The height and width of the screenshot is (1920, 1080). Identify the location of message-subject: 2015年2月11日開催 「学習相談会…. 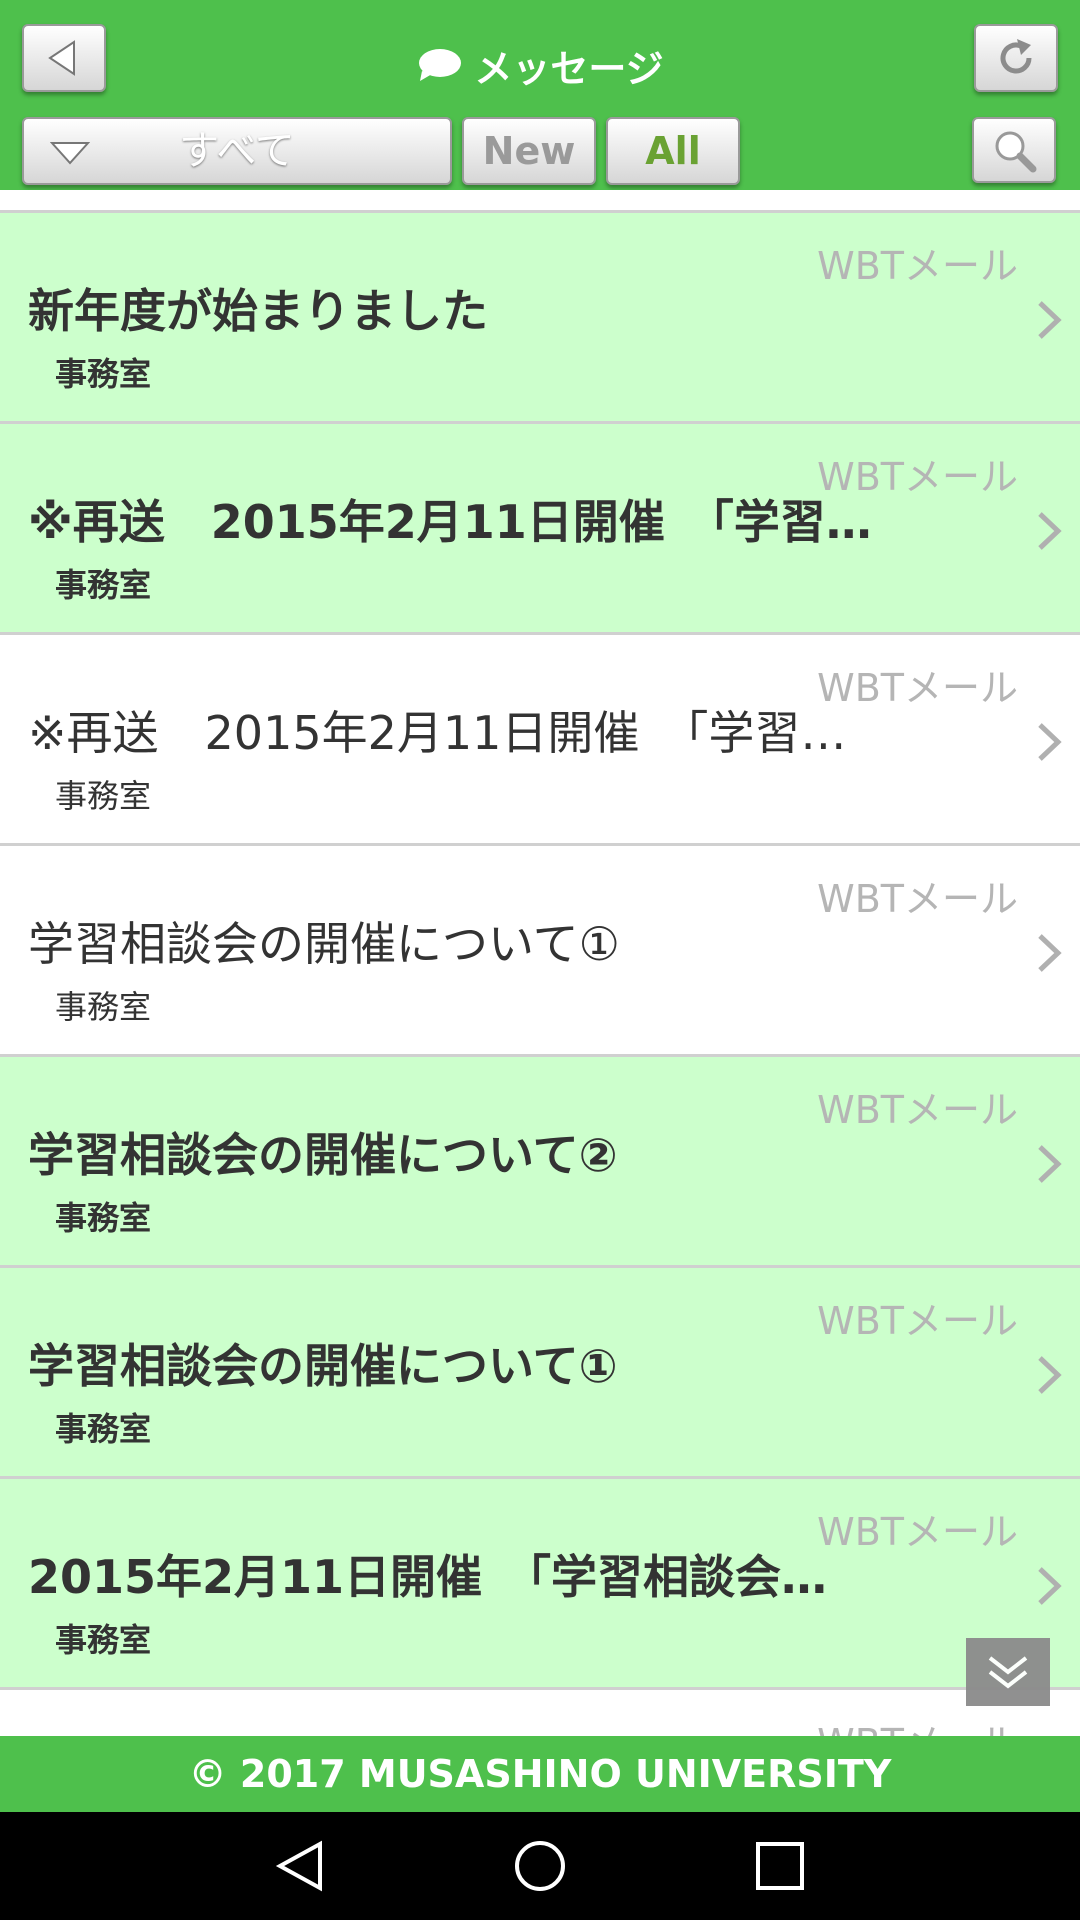
(428, 1577).